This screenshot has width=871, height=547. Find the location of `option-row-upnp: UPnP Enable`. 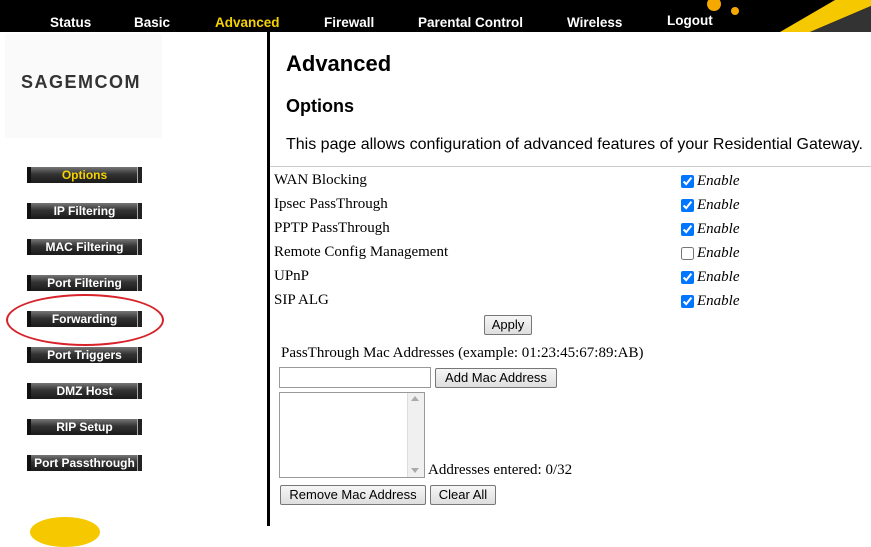

option-row-upnp: UPnP Enable is located at coordinates (572, 276).